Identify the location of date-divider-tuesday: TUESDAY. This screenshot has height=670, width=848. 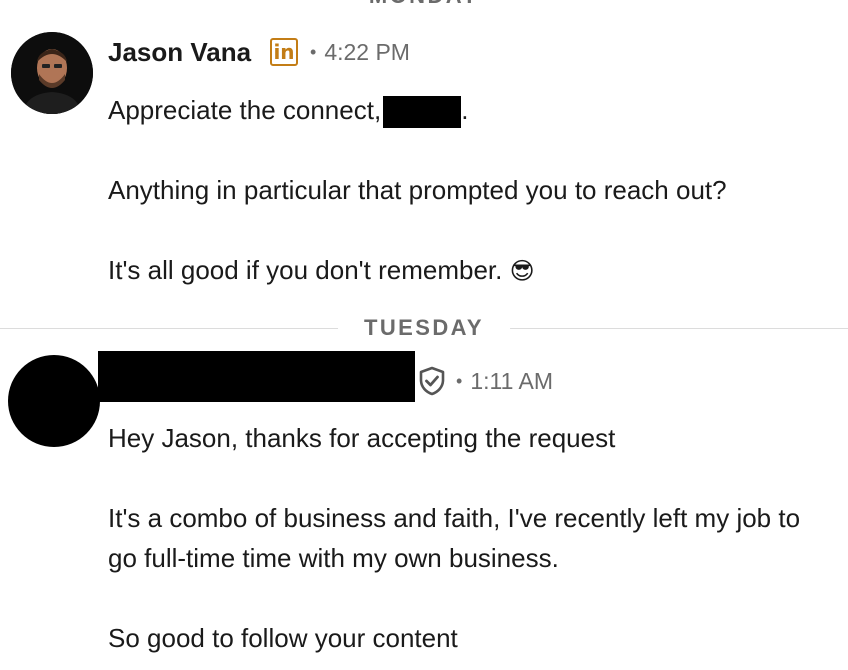
(424, 328).